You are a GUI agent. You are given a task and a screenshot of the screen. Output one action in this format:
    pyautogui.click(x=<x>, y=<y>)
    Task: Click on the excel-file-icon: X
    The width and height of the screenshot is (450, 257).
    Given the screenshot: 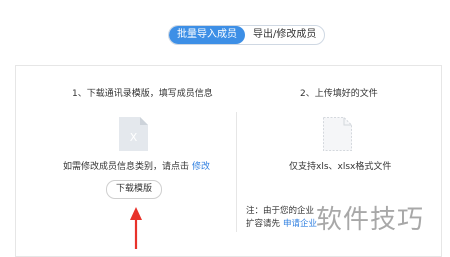 What is the action you would take?
    pyautogui.click(x=133, y=134)
    